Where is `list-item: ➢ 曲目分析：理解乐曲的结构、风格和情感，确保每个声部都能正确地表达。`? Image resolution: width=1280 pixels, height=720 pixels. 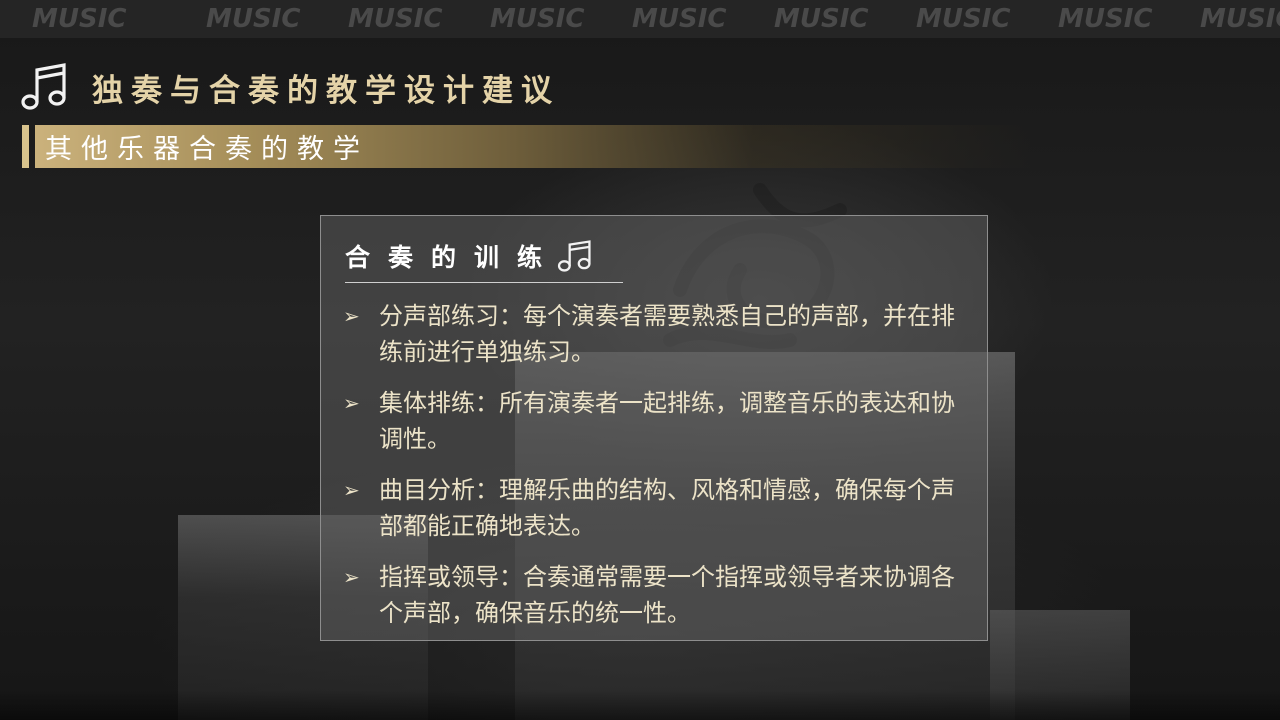
list-item: ➢ 曲目分析：理解乐曲的结构、风格和情感，确保每个声部都能正确地表达。 is located at coordinates (658, 508).